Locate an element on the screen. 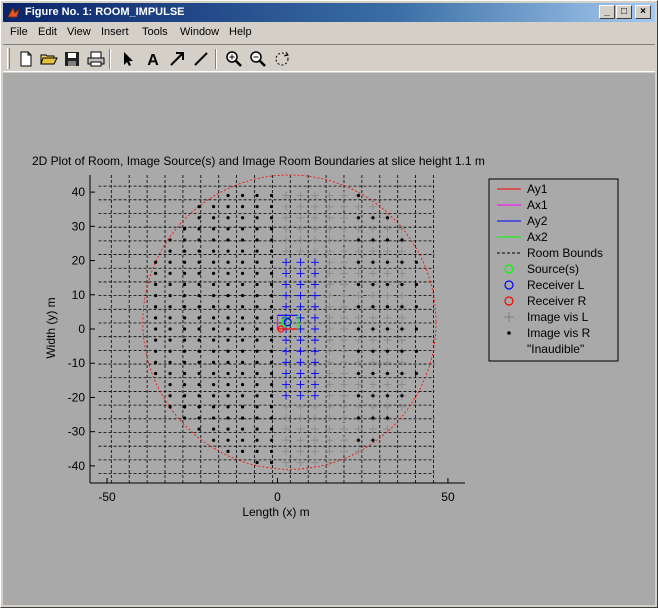 The image size is (658, 608). x-tick-label: 0 is located at coordinates (277, 497).